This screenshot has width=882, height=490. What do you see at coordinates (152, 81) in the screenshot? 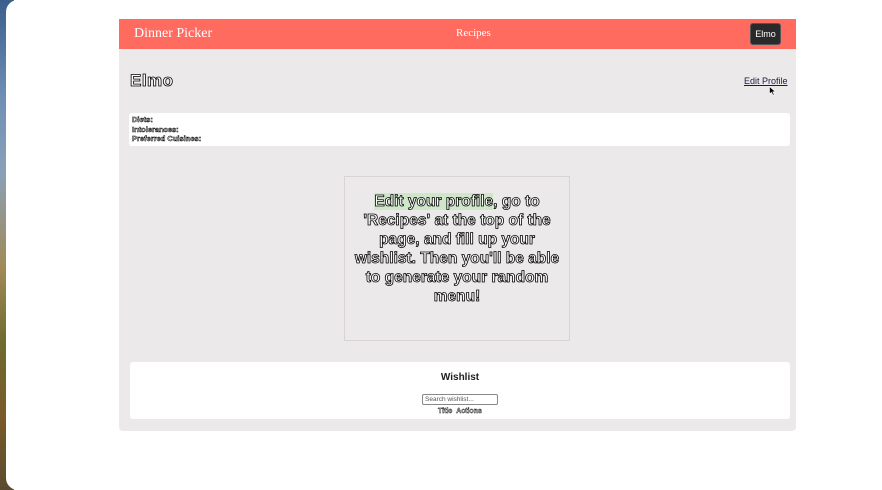
I see `profile-name: Elmo` at bounding box center [152, 81].